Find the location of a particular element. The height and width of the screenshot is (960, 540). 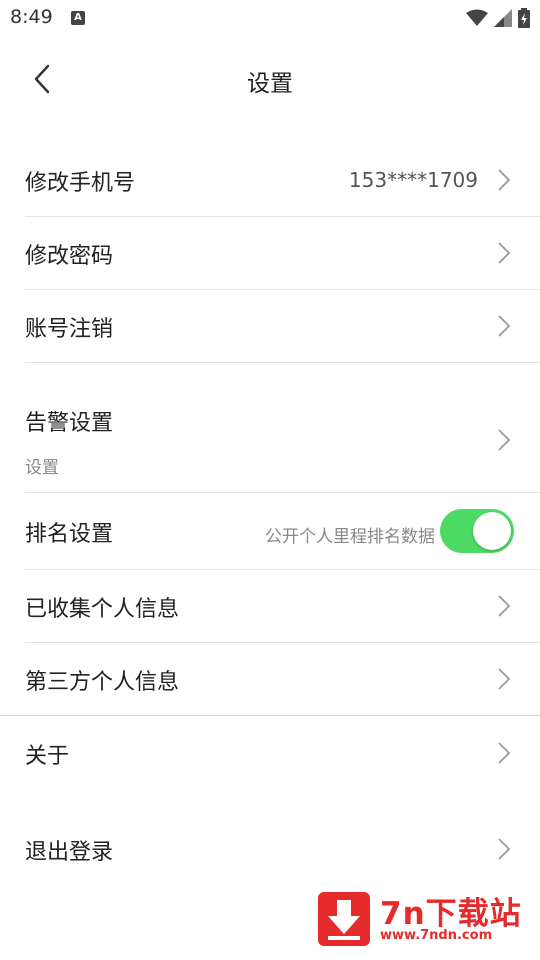

download-icon is located at coordinates (344, 919).